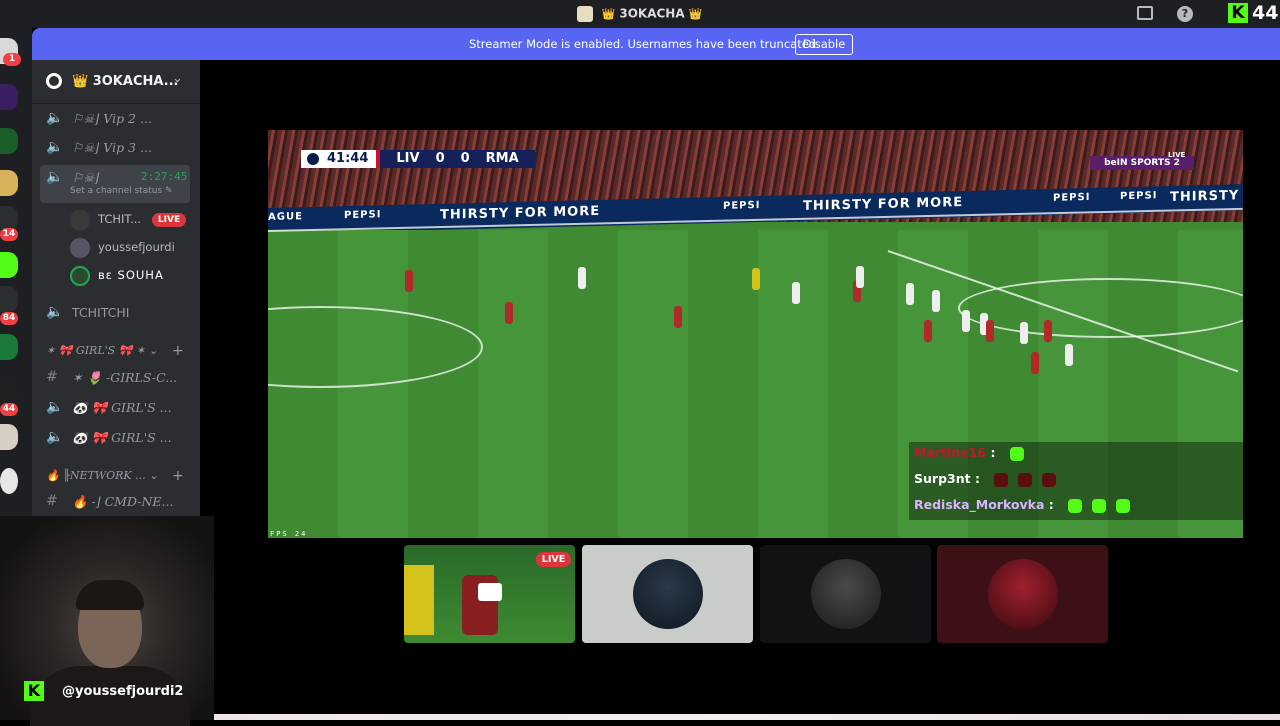 Image resolution: width=1280 pixels, height=726 pixels. What do you see at coordinates (289, 534) in the screenshot?
I see `fps-counter: FPS 24` at bounding box center [289, 534].